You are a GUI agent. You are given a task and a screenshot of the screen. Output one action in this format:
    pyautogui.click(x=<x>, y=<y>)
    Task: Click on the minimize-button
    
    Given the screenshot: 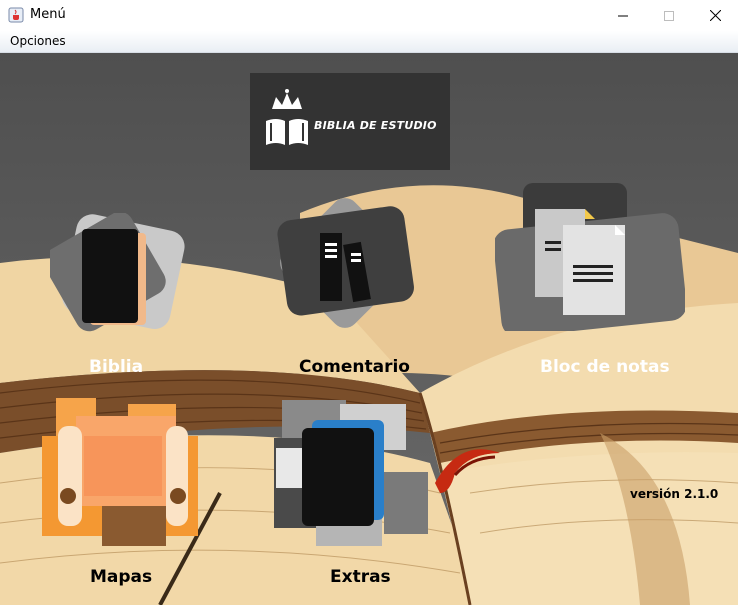 What is the action you would take?
    pyautogui.click(x=623, y=15)
    